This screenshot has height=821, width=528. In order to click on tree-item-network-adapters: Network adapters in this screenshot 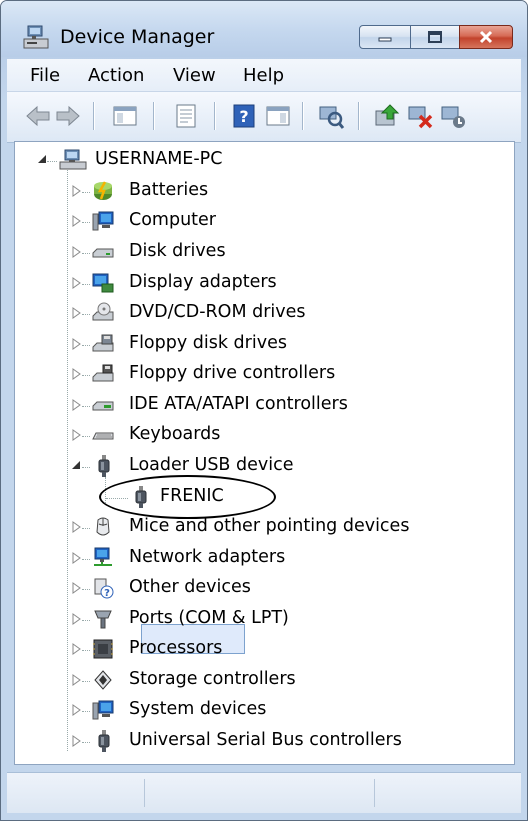, I will do `click(255, 558)`.